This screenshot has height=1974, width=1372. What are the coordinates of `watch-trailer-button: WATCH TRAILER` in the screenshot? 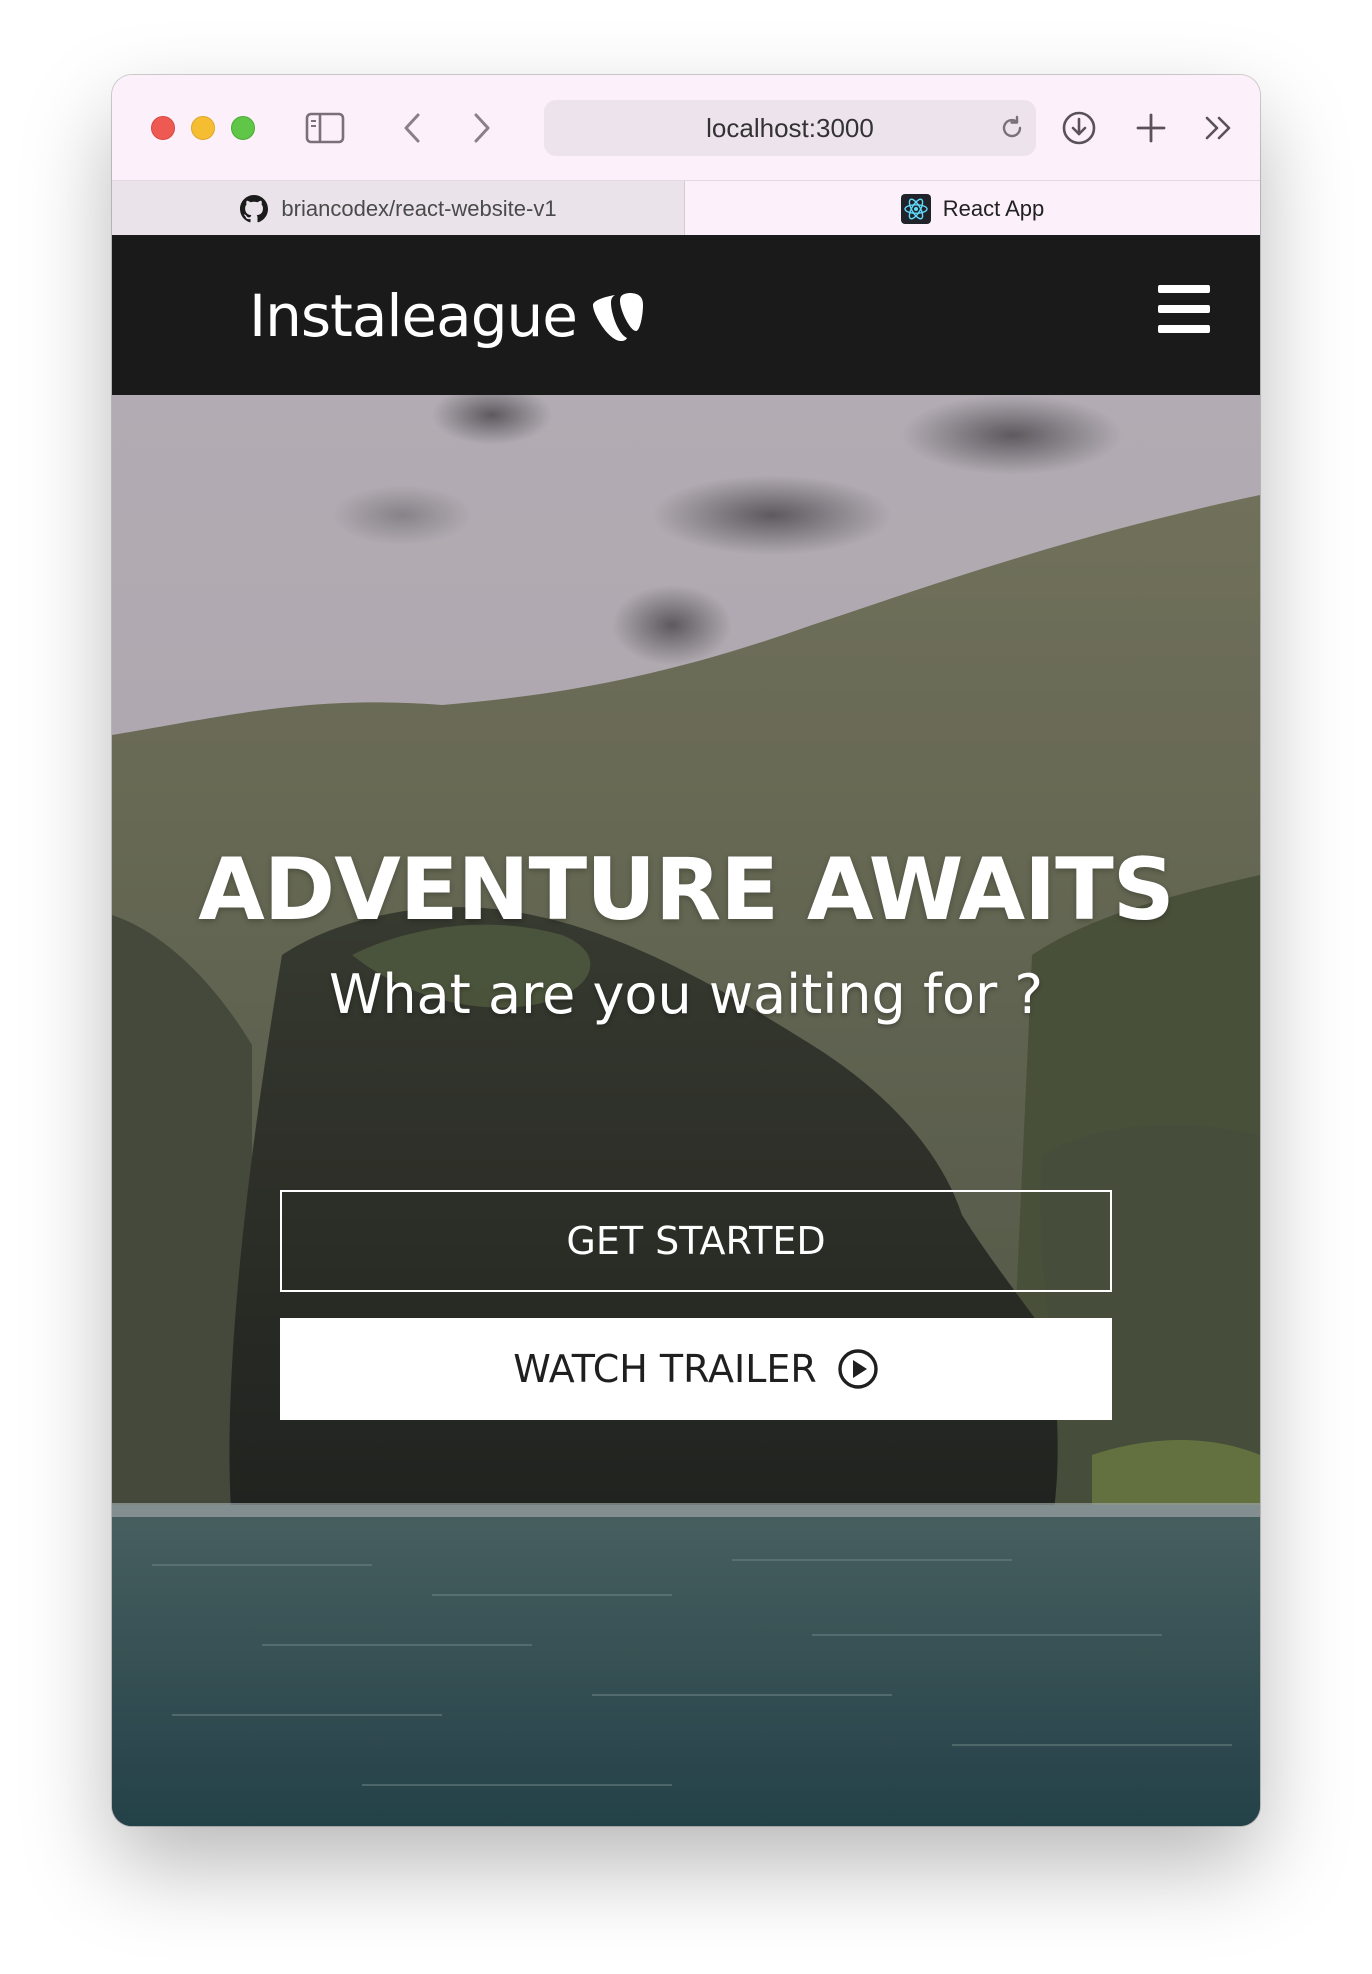 It's located at (696, 1369).